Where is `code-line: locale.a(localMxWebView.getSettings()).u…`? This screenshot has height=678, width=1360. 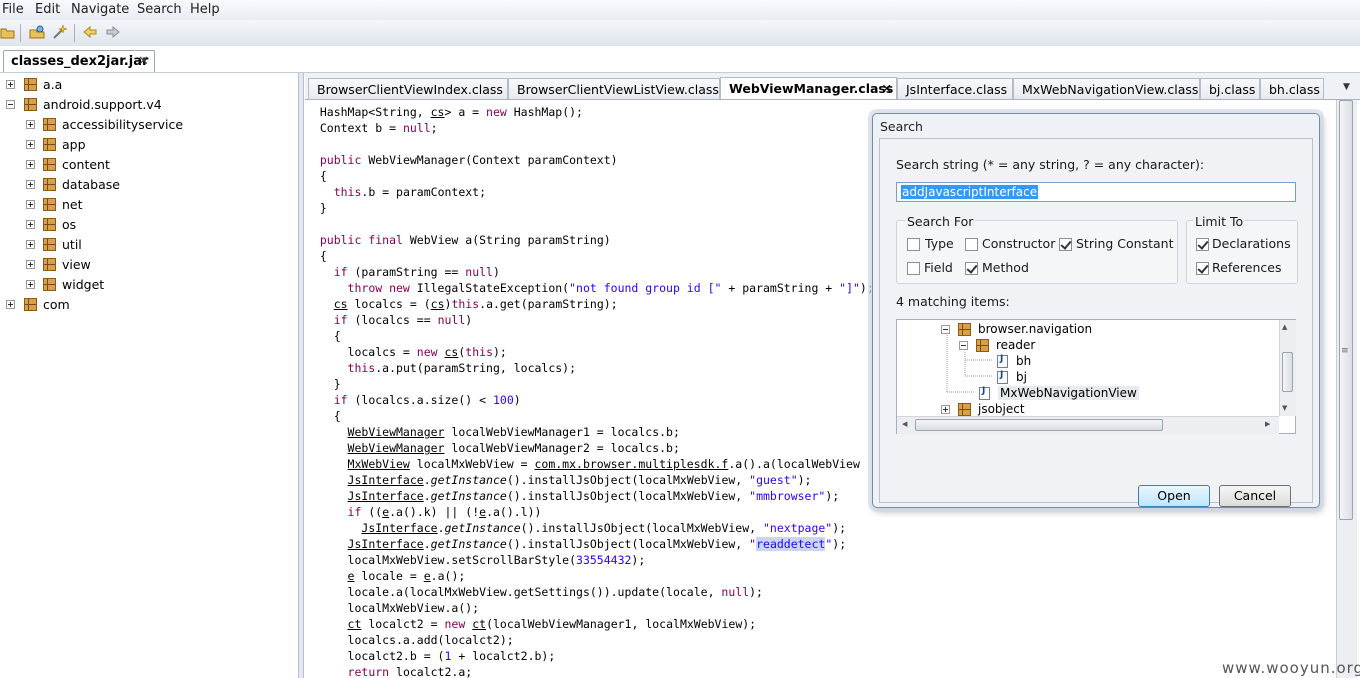
code-line: locale.a(localMxWebView.getSettings()).u… is located at coordinates (534, 592).